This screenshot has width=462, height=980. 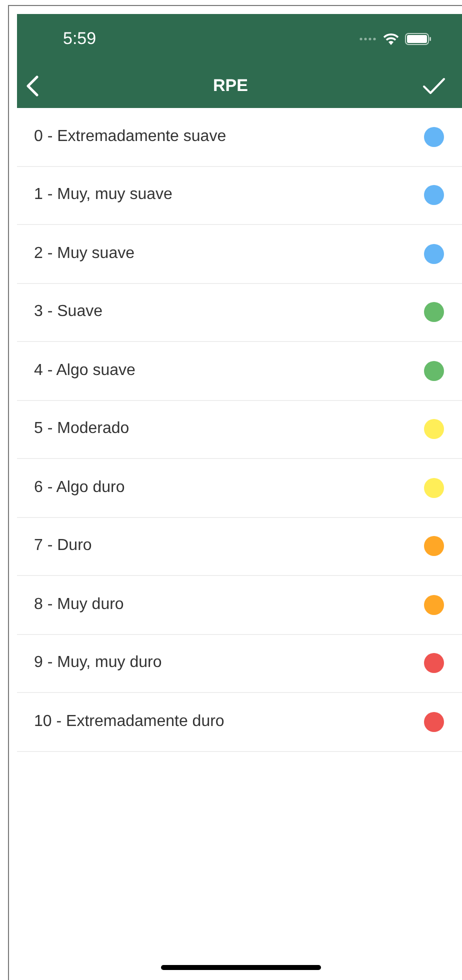 I want to click on rpe-option: 3 - Suave, so click(x=239, y=313).